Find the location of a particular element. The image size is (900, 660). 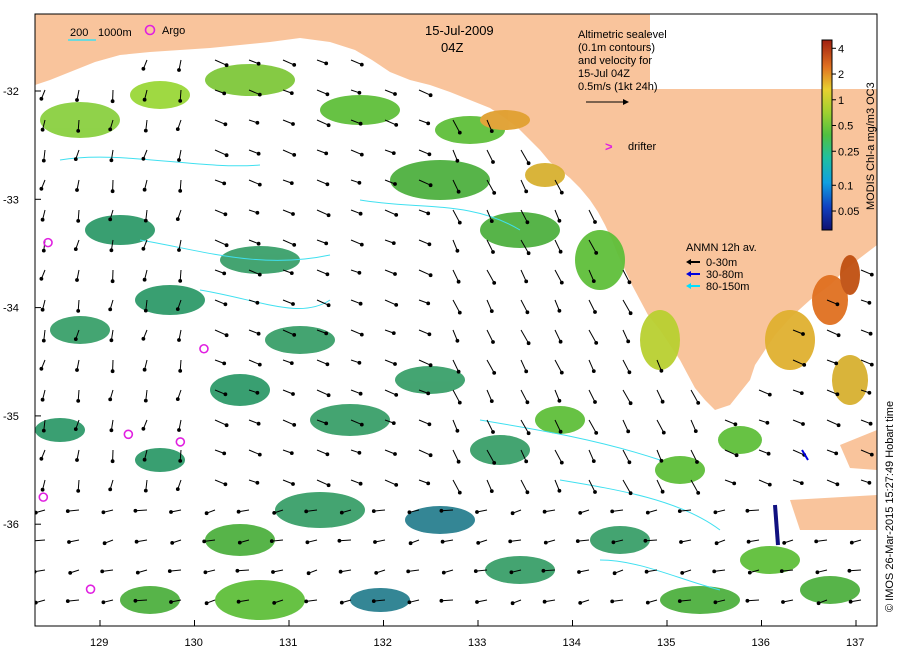

lon-tick-label: 132 is located at coordinates (383, 643).